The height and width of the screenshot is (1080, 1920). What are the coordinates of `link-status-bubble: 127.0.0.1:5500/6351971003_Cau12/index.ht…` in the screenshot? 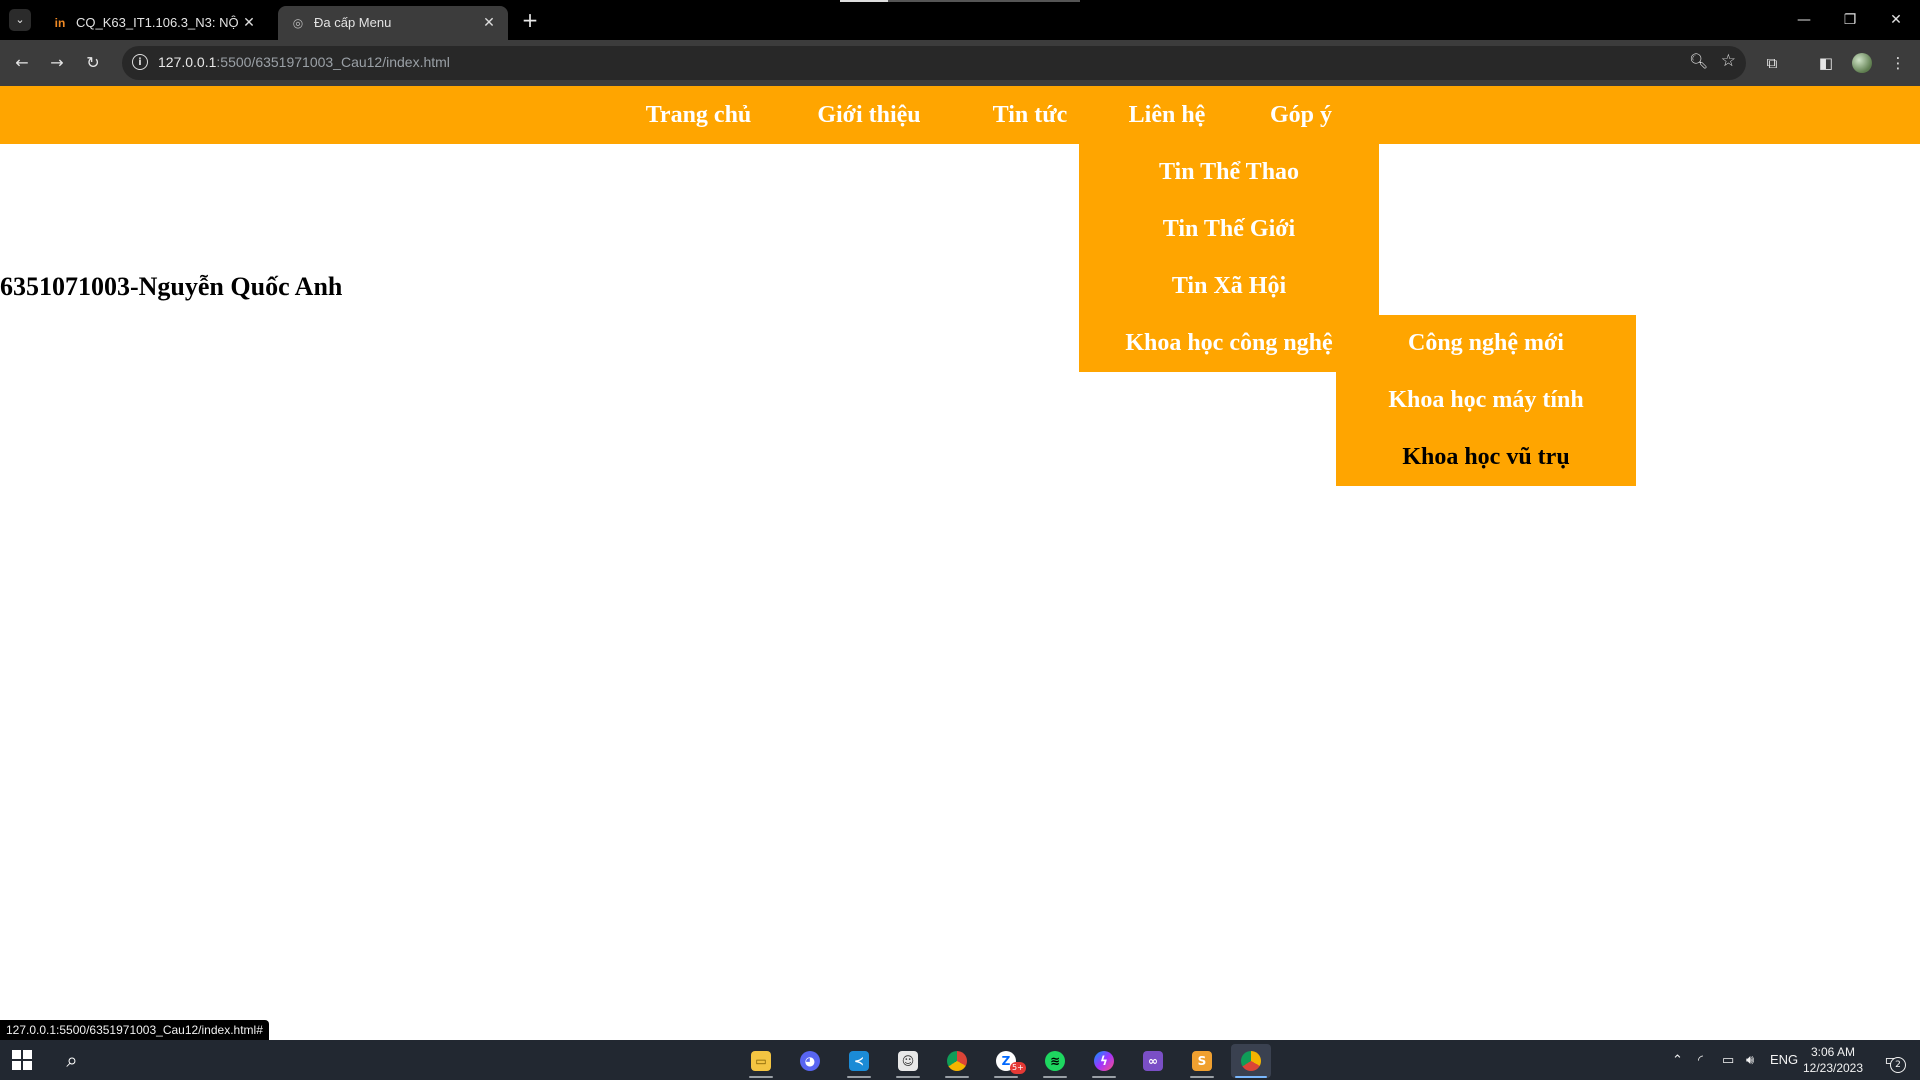 It's located at (134, 1030).